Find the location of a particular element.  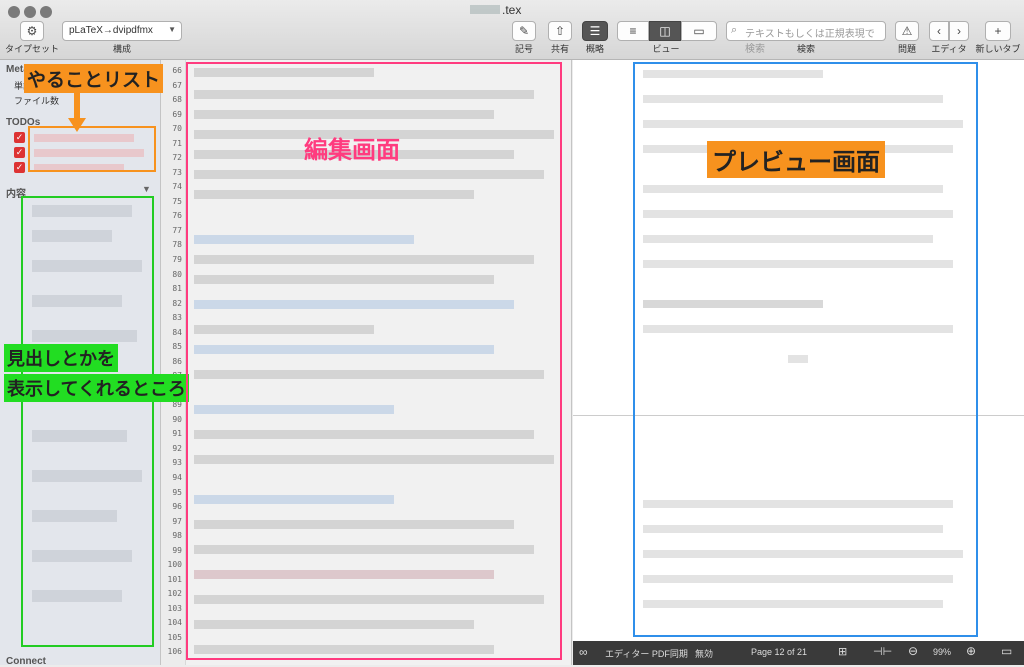

search-label: 検索 is located at coordinates (805, 49).